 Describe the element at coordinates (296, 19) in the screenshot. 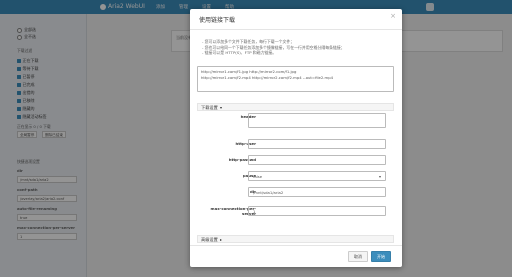

I see `modal-header: 使用链接下载 ×` at that location.